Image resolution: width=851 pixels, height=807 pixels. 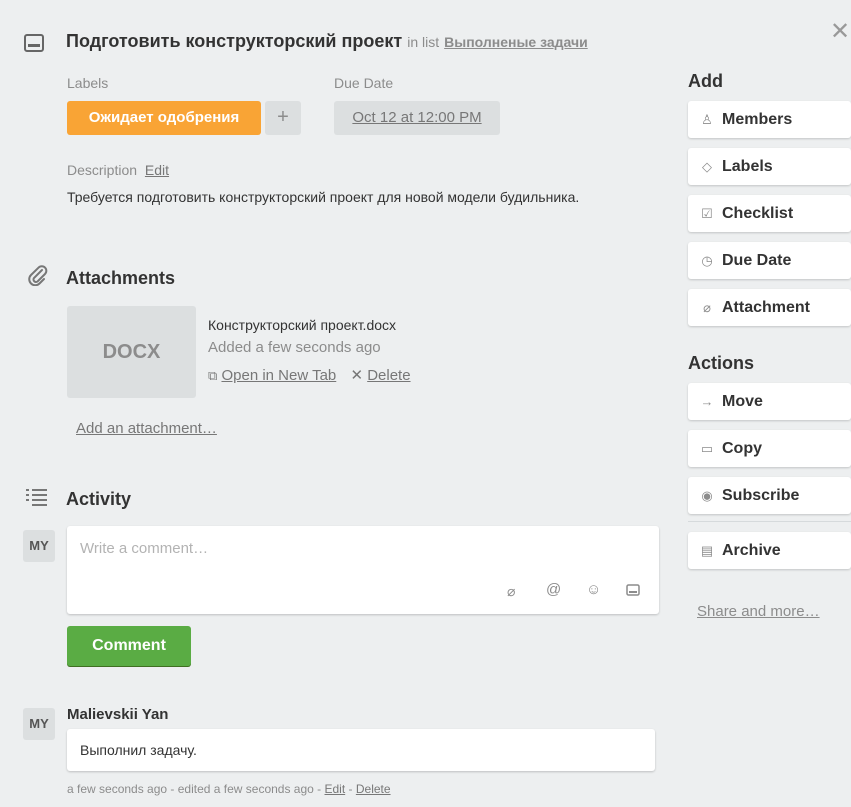 I want to click on card-title-text: Подготовить конструкторский проект, so click(x=234, y=41).